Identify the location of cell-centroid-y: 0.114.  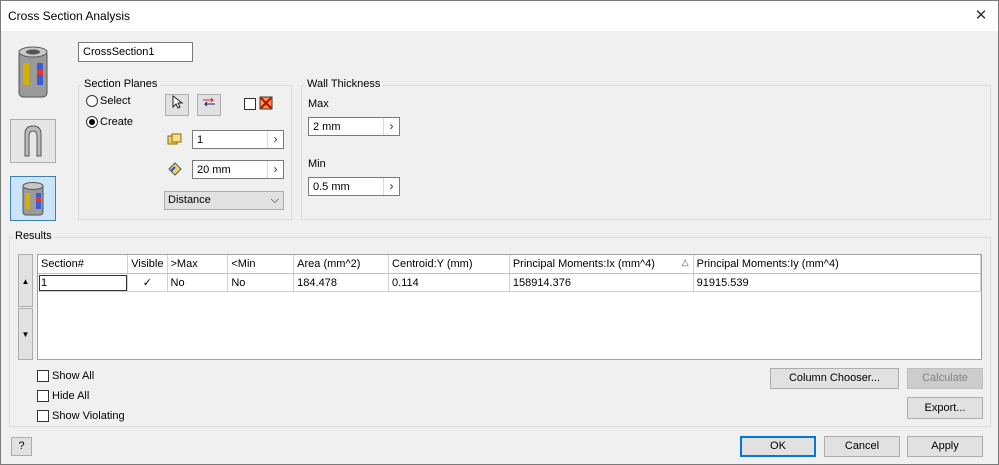
(449, 282).